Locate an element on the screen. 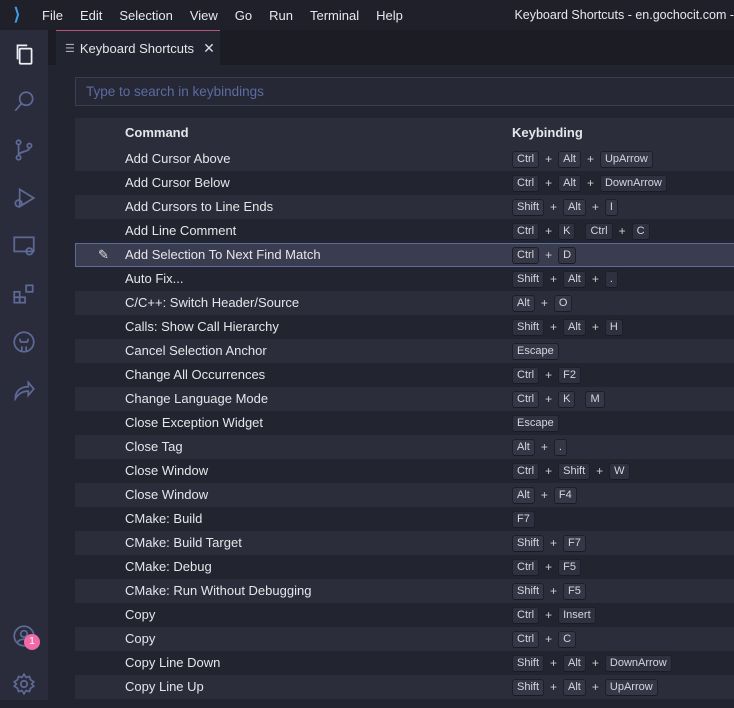 The image size is (734, 708). menu-view: View is located at coordinates (204, 15).